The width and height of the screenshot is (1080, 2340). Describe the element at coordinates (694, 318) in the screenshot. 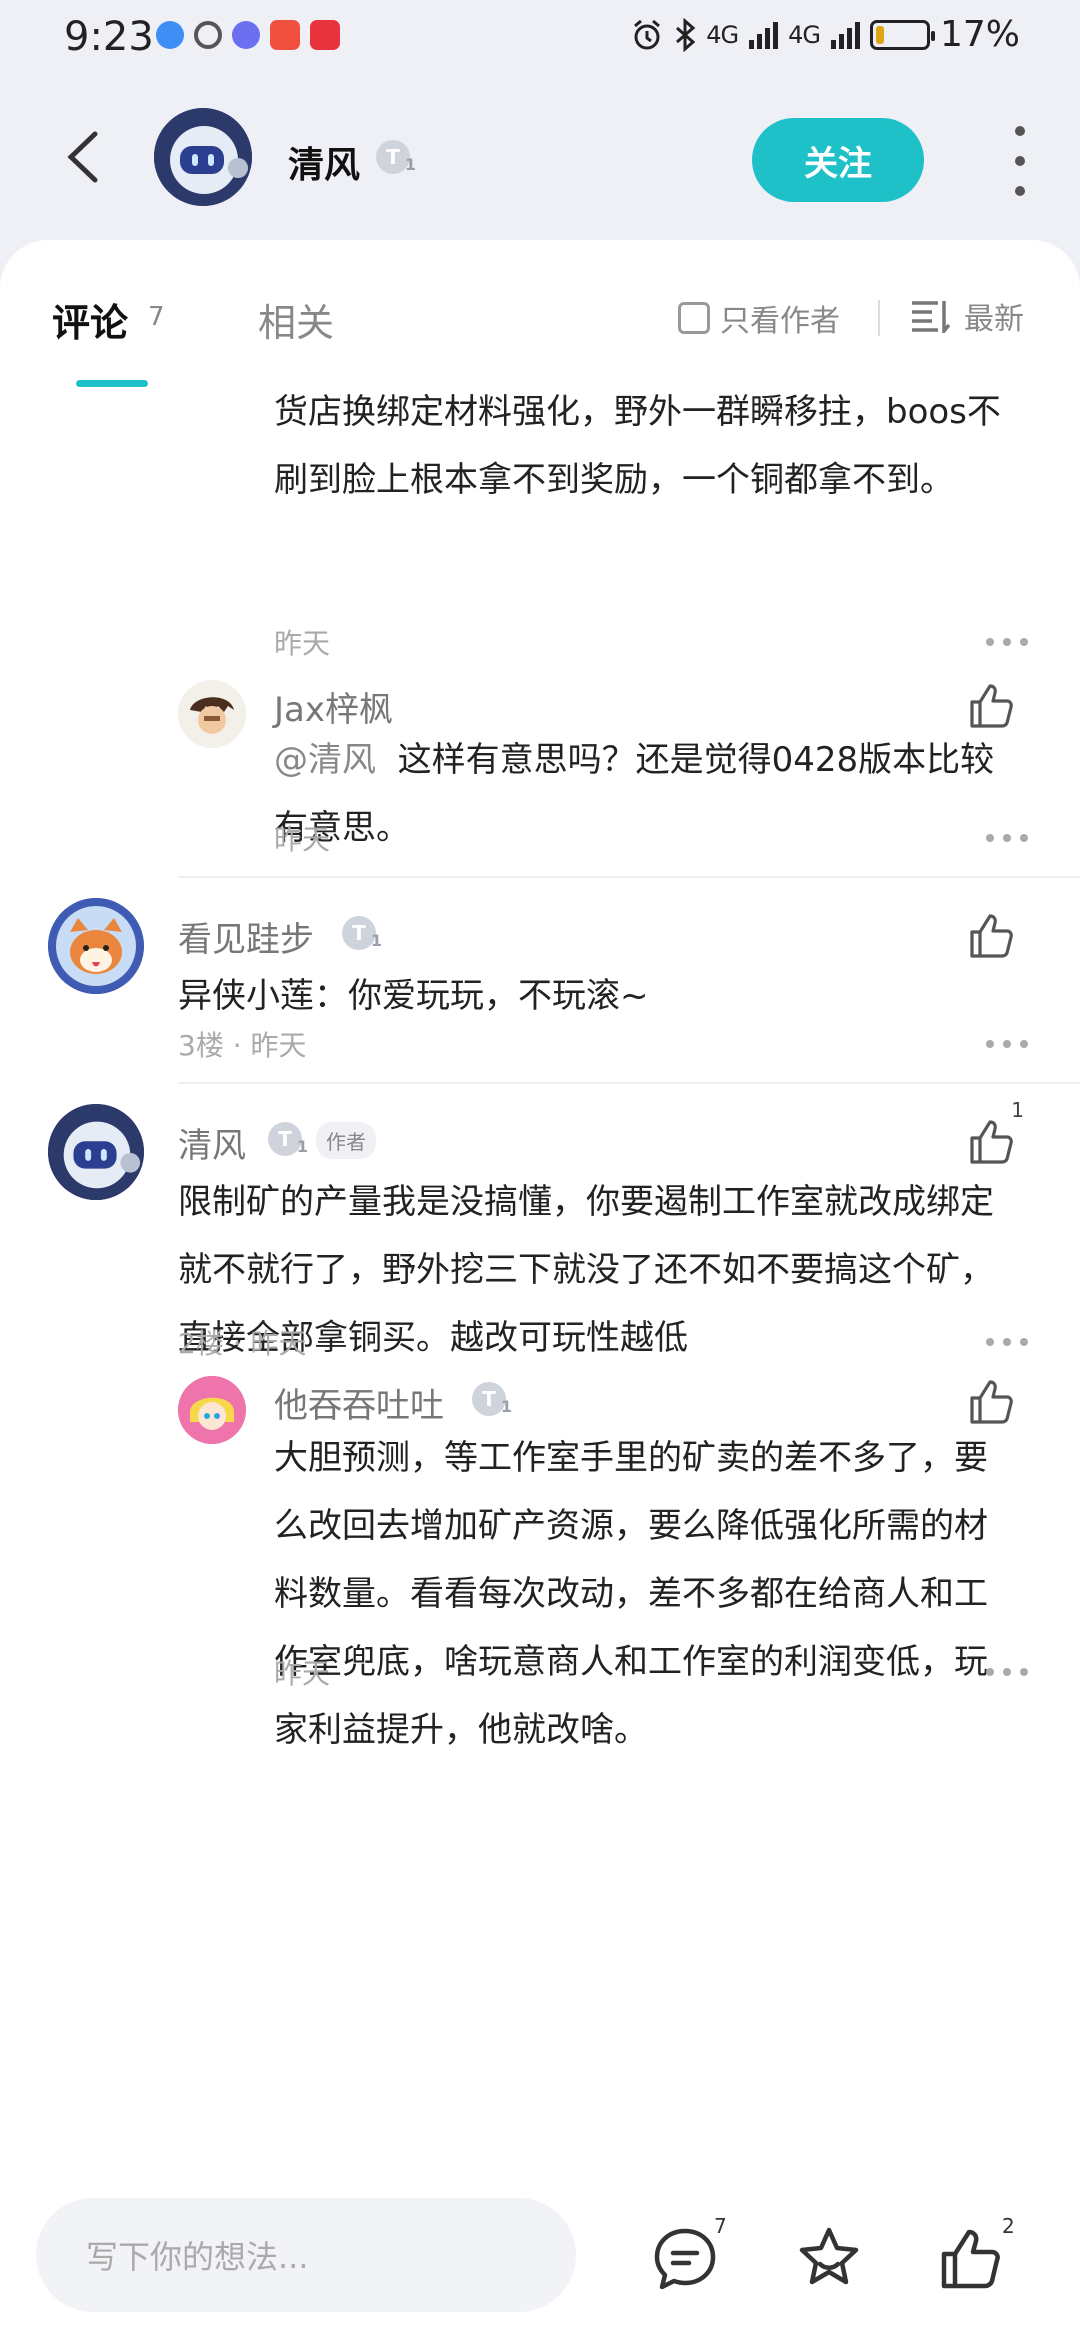

I see `checkbox-icon` at that location.